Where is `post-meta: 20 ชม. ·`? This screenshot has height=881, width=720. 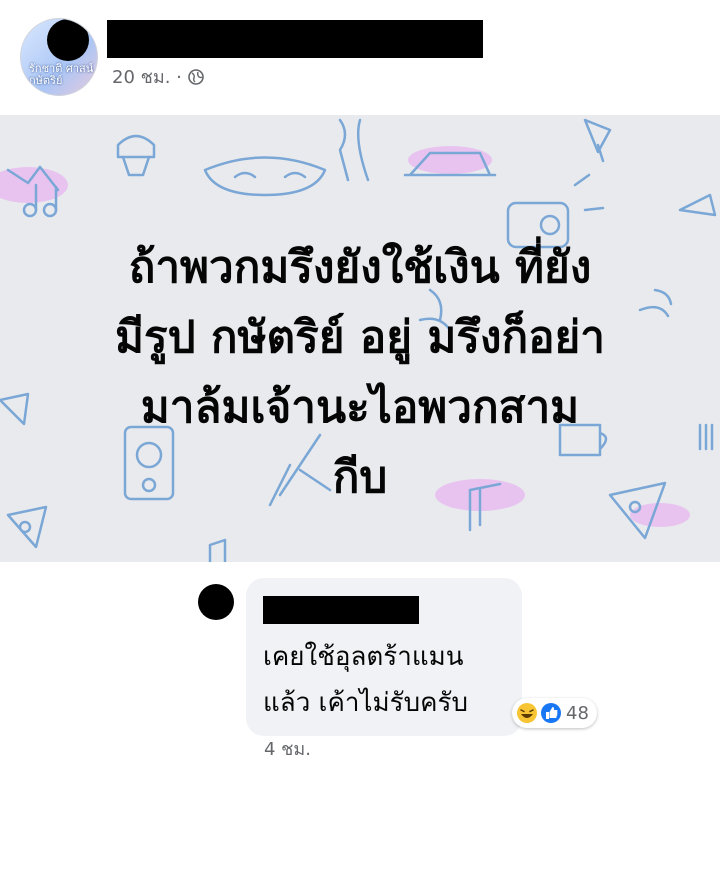 post-meta: 20 ชม. · is located at coordinates (158, 76).